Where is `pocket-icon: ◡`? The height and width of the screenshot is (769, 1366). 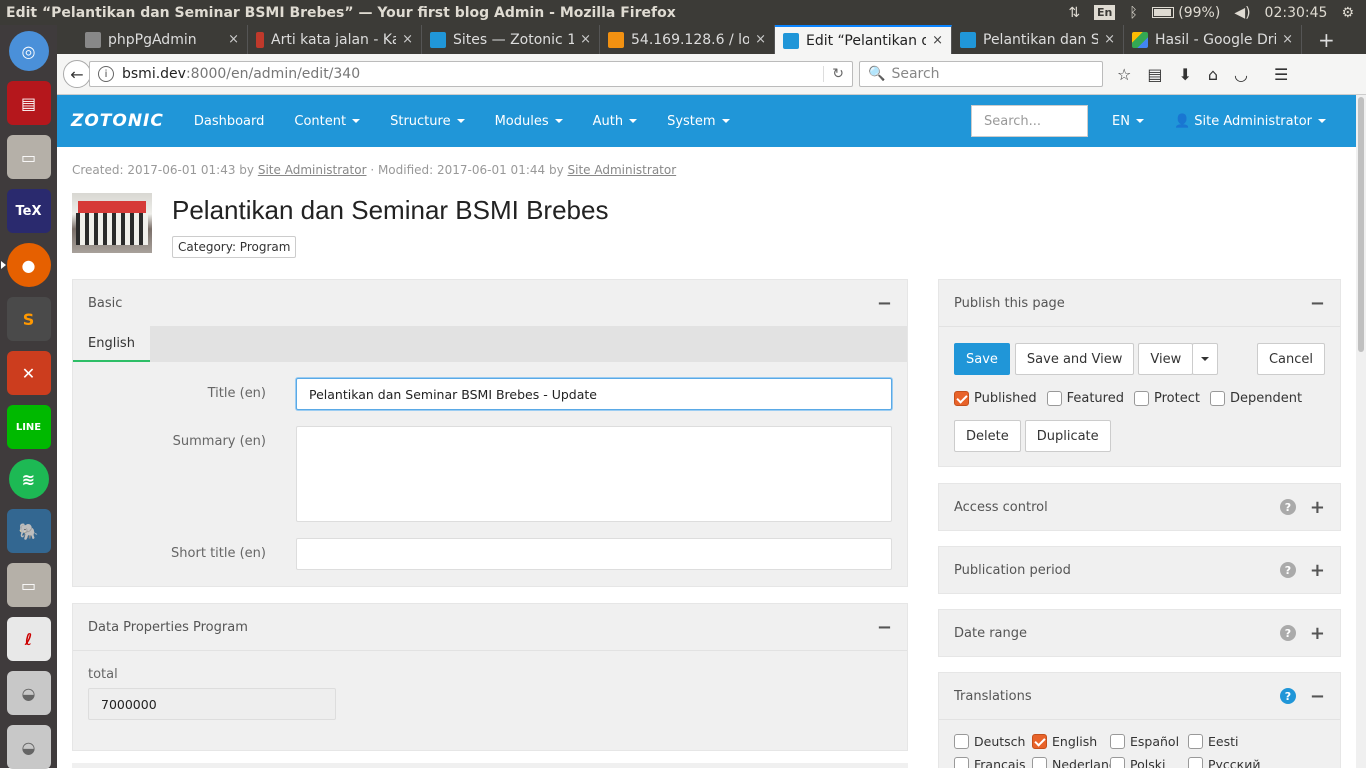
pocket-icon: ◡ is located at coordinates (1241, 74).